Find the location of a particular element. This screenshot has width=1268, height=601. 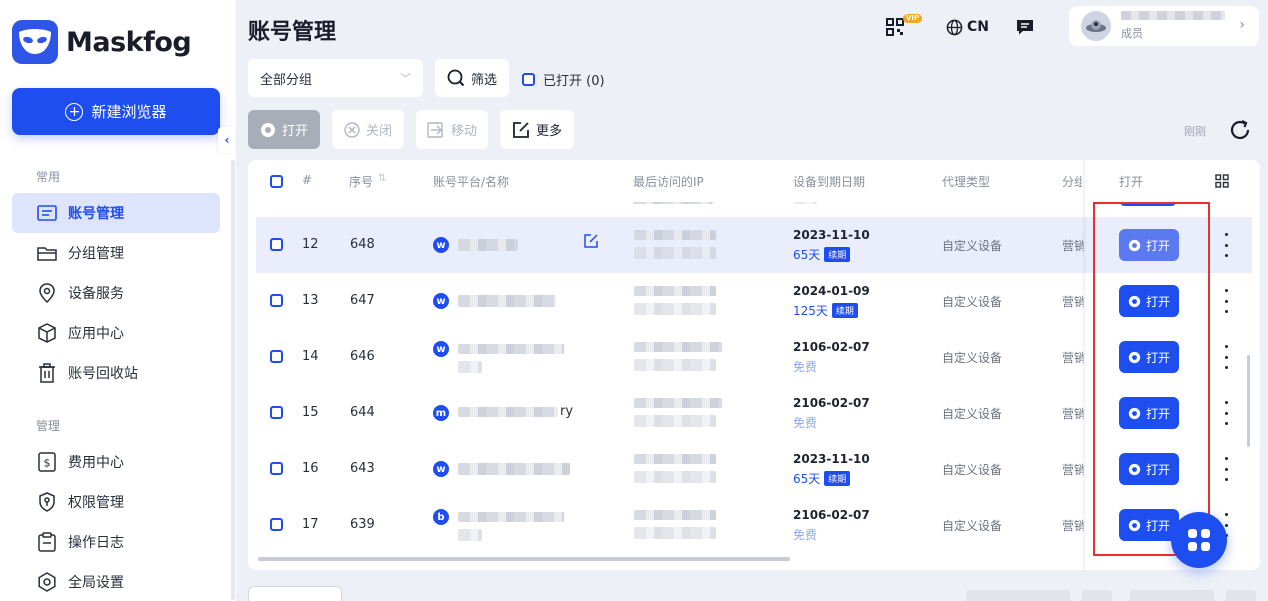

horizontal-scrollbar is located at coordinates (524, 559).